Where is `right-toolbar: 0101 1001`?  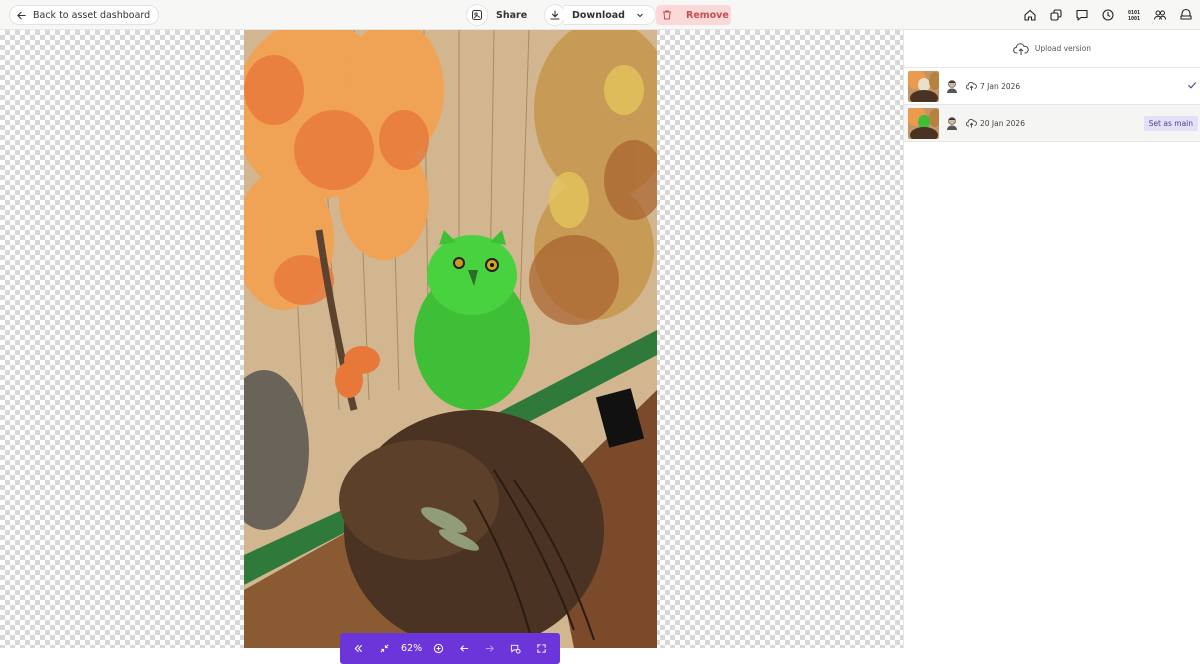 right-toolbar: 0101 1001 is located at coordinates (1108, 15).